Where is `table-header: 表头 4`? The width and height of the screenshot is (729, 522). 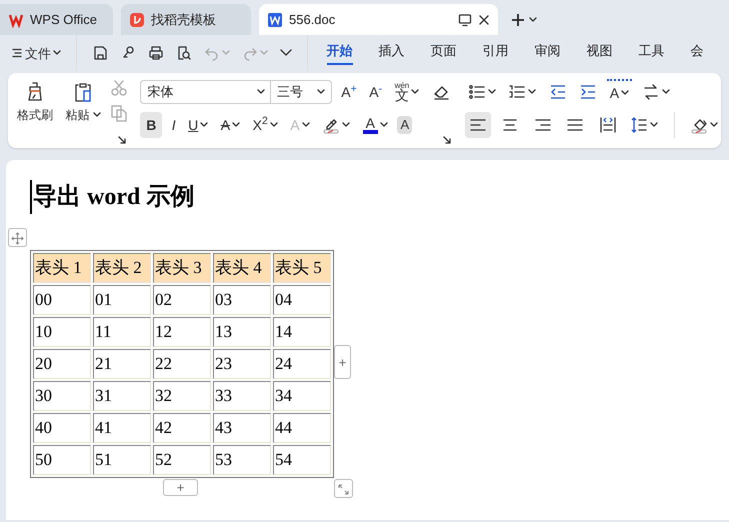
table-header: 表头 4 is located at coordinates (242, 268).